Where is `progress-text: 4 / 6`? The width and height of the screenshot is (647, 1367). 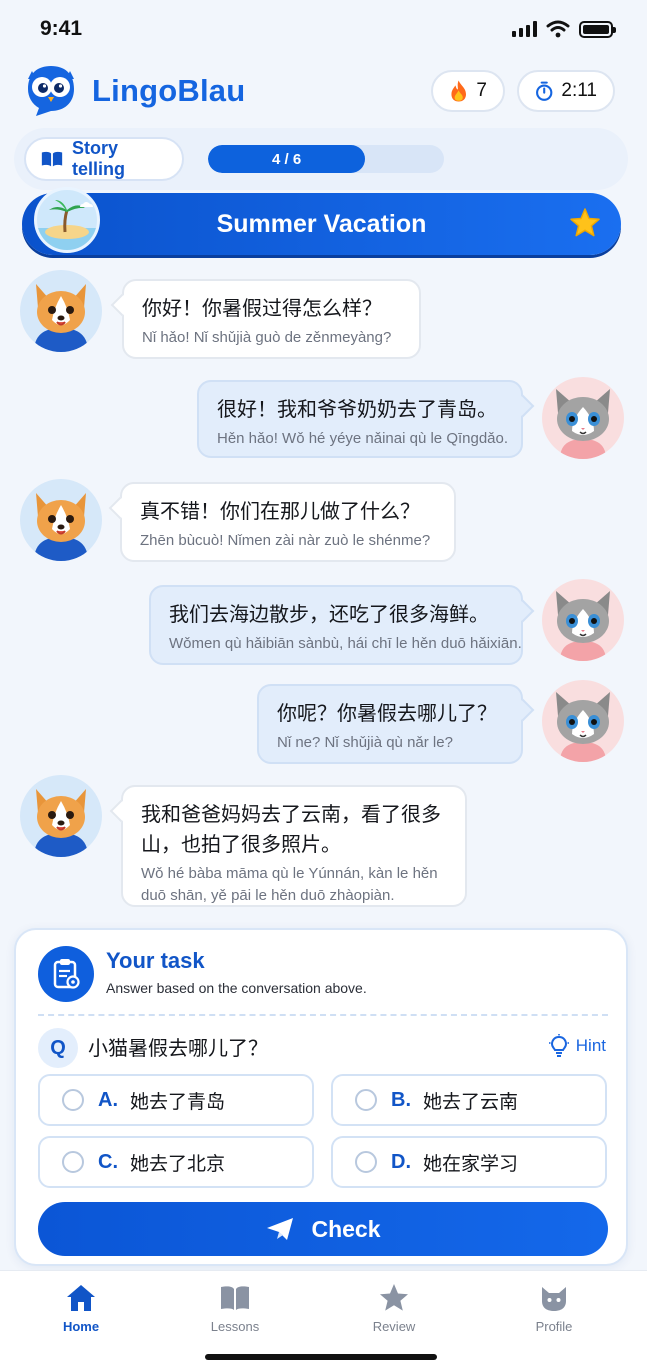 progress-text: 4 / 6 is located at coordinates (286, 159).